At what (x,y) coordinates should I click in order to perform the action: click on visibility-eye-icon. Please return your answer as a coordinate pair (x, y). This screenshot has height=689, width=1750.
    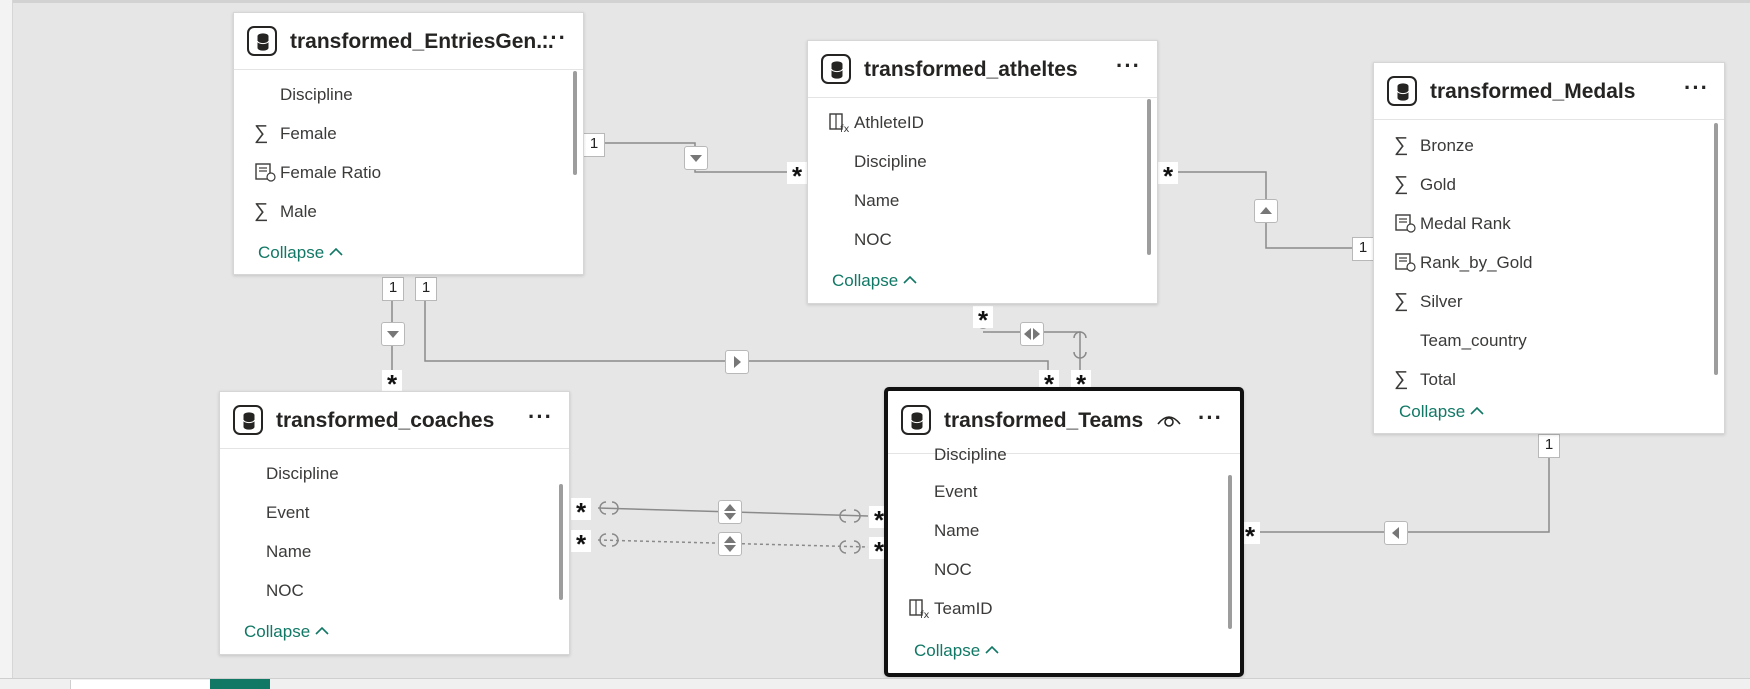
    Looking at the image, I should click on (1169, 422).